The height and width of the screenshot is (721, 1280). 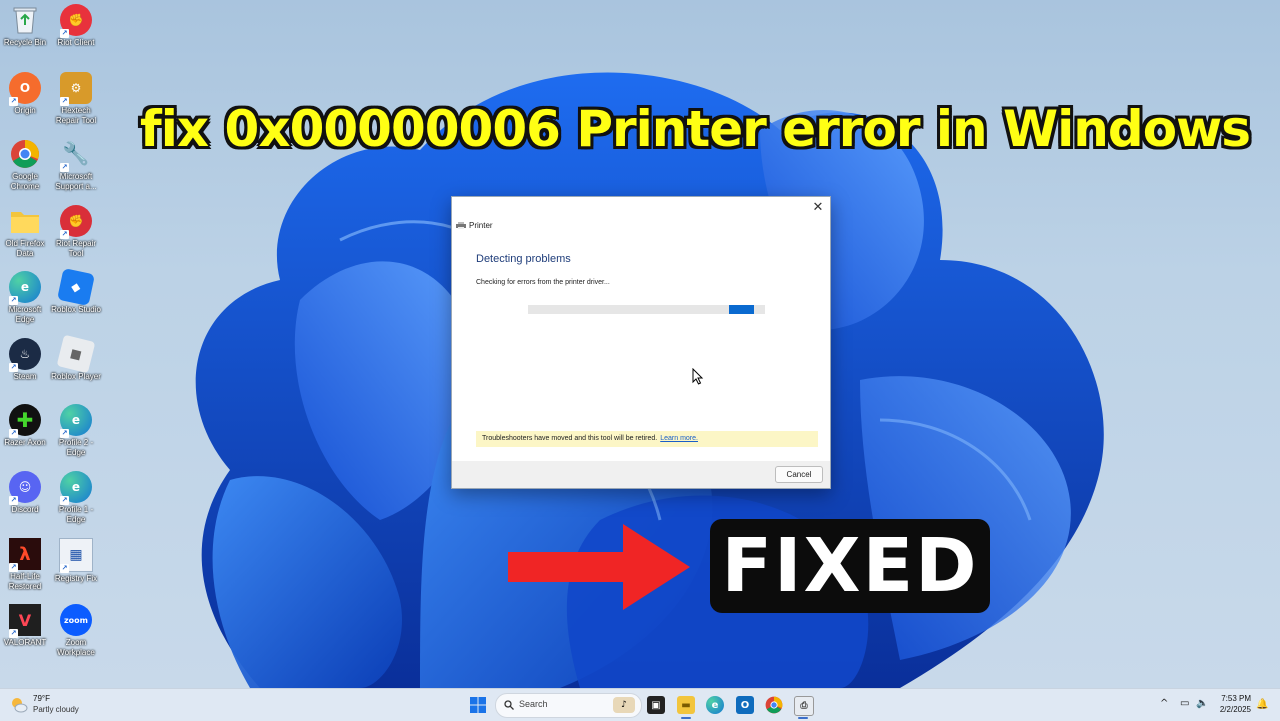 What do you see at coordinates (76, 115) in the screenshot?
I see `desktop-icon-label: Hextech Repair Tool` at bounding box center [76, 115].